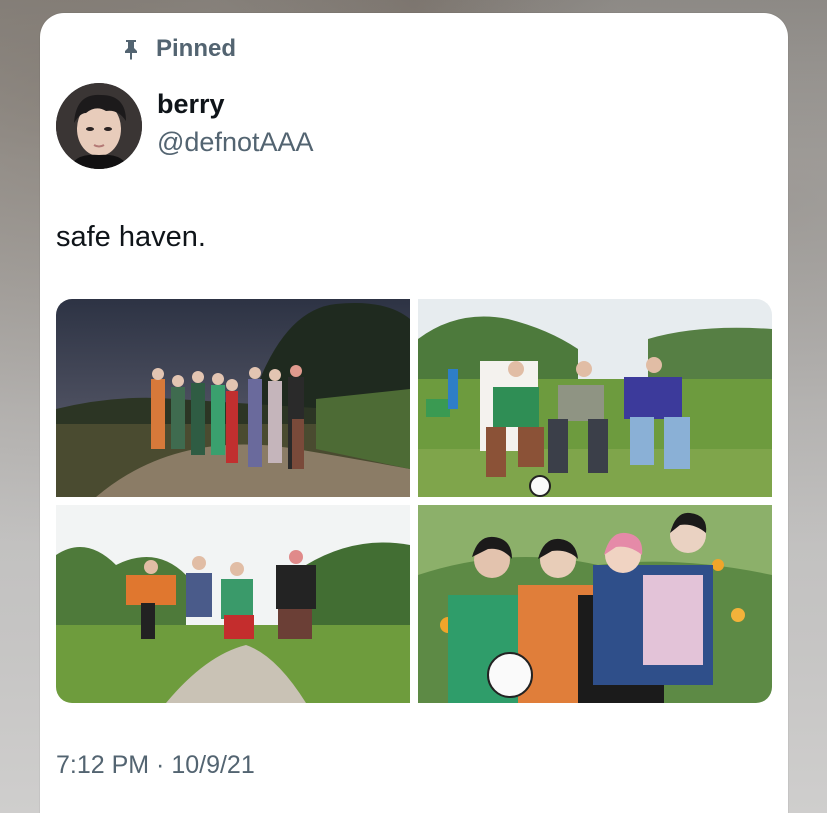 The height and width of the screenshot is (813, 827). Describe the element at coordinates (155, 765) in the screenshot. I see `tweet-timestamp: 7:12 PM · 10/9/21` at that location.